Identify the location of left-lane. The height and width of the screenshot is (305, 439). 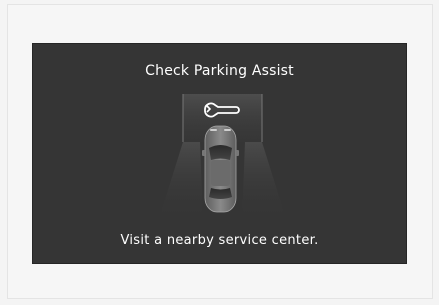
(180, 182).